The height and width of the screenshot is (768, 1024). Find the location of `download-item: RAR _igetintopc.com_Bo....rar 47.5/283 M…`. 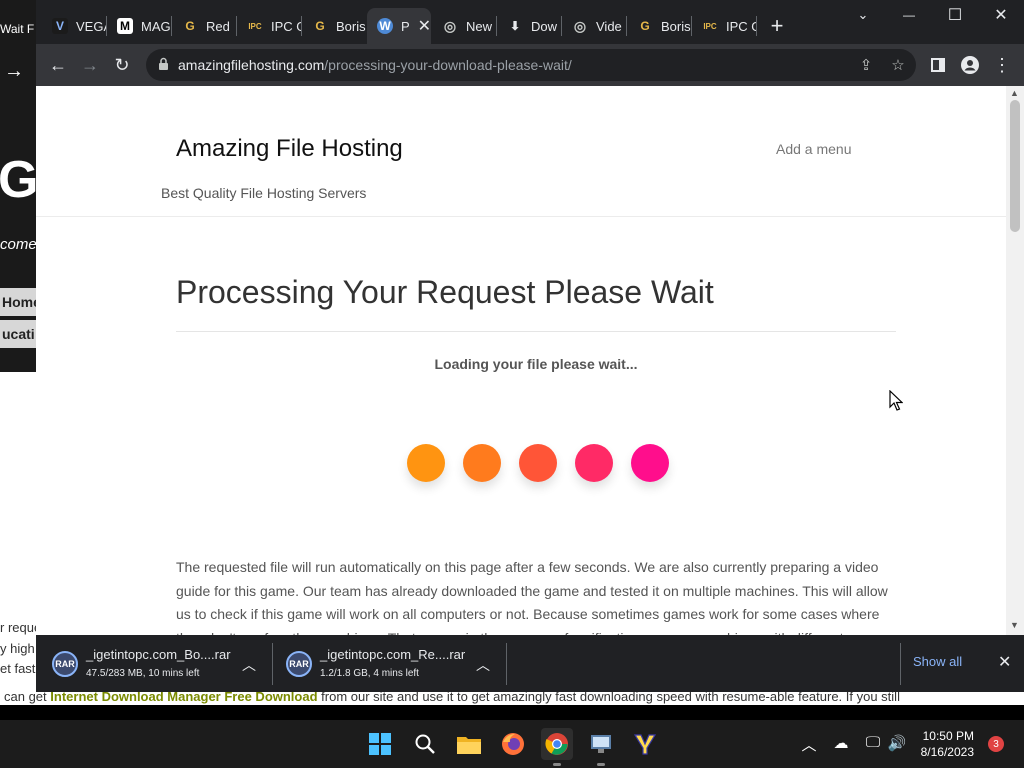

download-item: RAR _igetintopc.com_Bo....rar 47.5/283 M… is located at coordinates (154, 663).